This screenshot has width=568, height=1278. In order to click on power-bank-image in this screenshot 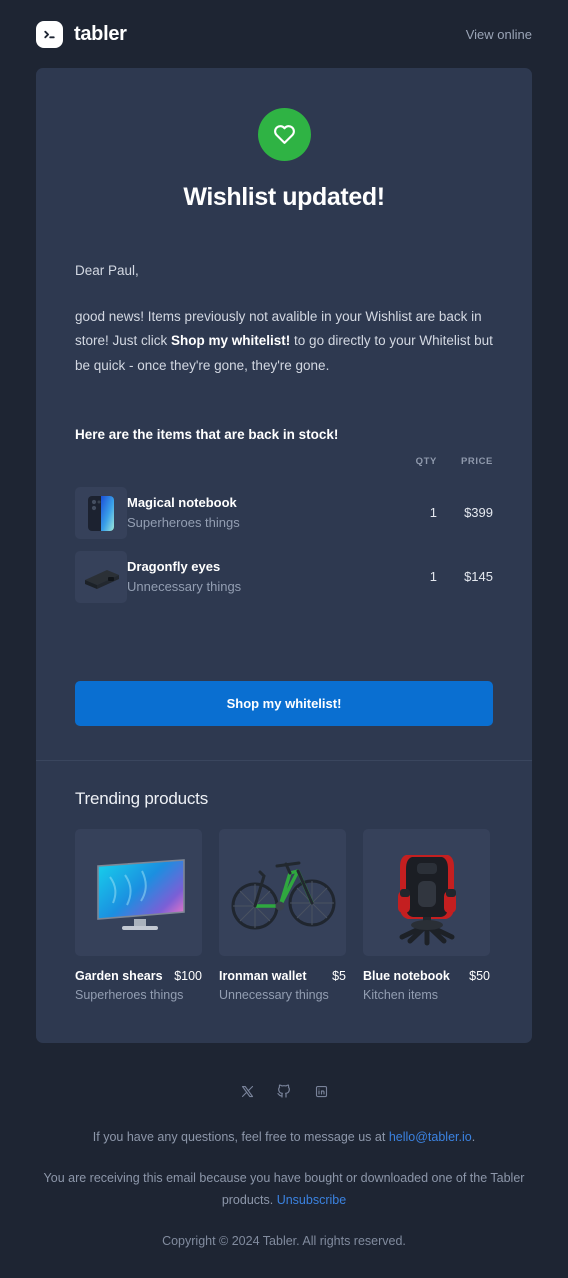, I will do `click(101, 576)`.